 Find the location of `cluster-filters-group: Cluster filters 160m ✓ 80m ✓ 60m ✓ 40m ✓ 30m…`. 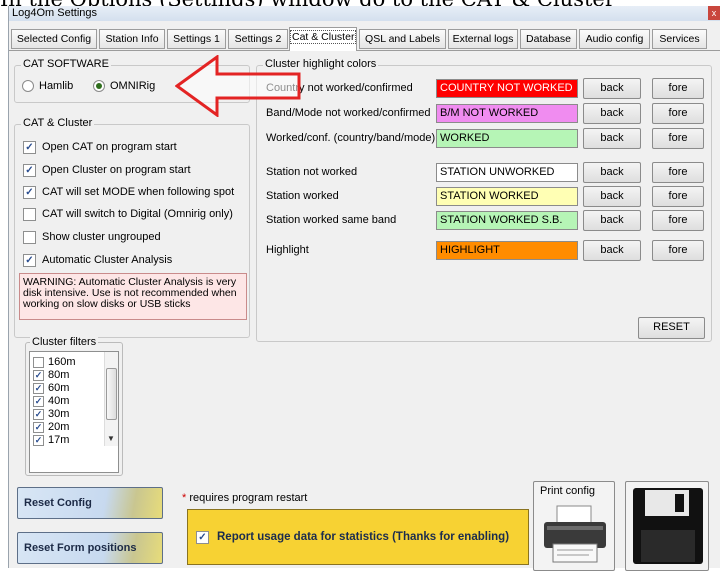

cluster-filters-group: Cluster filters 160m ✓ 80m ✓ 60m ✓ 40m ✓ 30m… is located at coordinates (74, 406).